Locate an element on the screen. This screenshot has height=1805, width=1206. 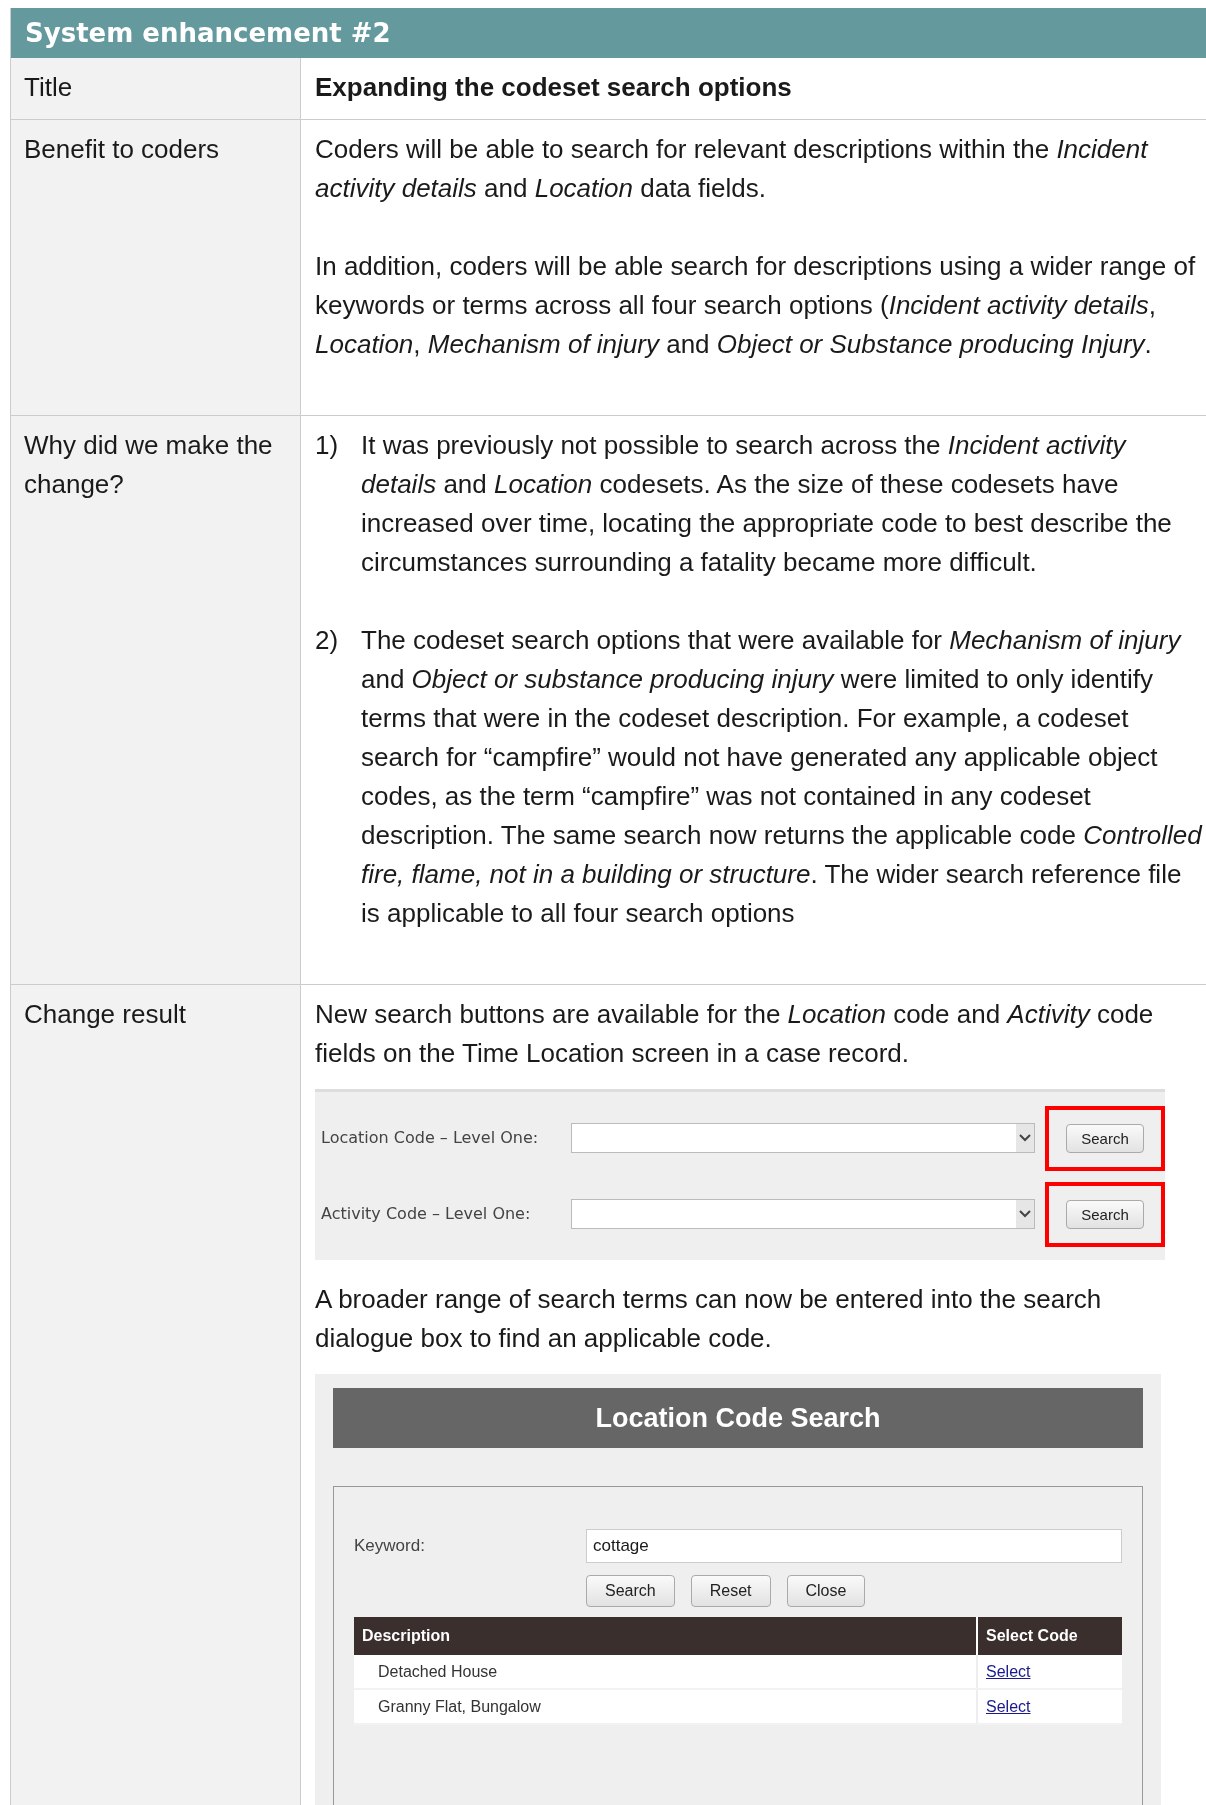
list-number: 1) is located at coordinates (327, 445).